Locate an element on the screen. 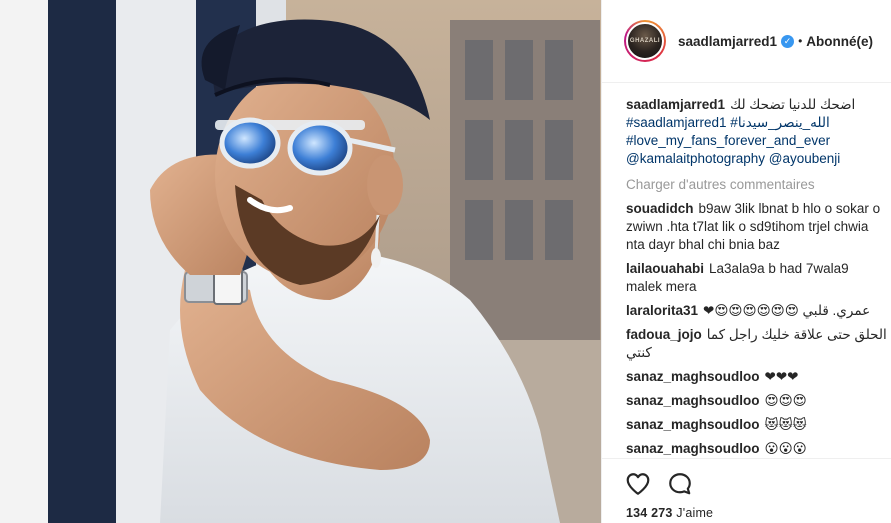 Image resolution: width=891 pixels, height=523 pixels. comment-item: sanaz_maghsoudloo 😍😍😍 is located at coordinates (757, 401).